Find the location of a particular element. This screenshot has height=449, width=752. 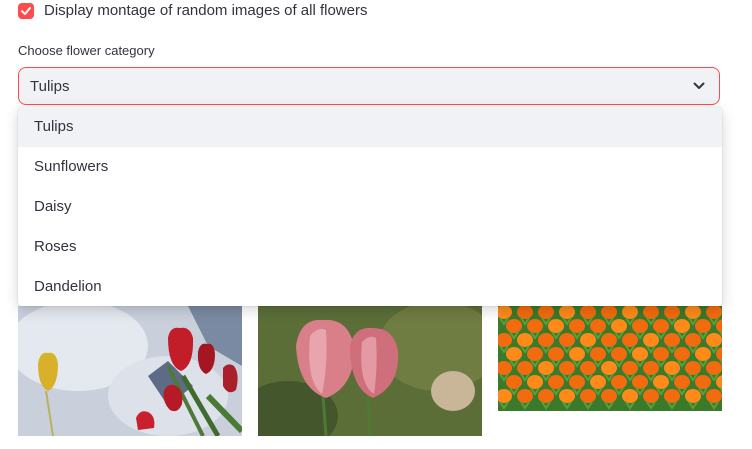

flower-category-select: Tulips is located at coordinates (369, 86).